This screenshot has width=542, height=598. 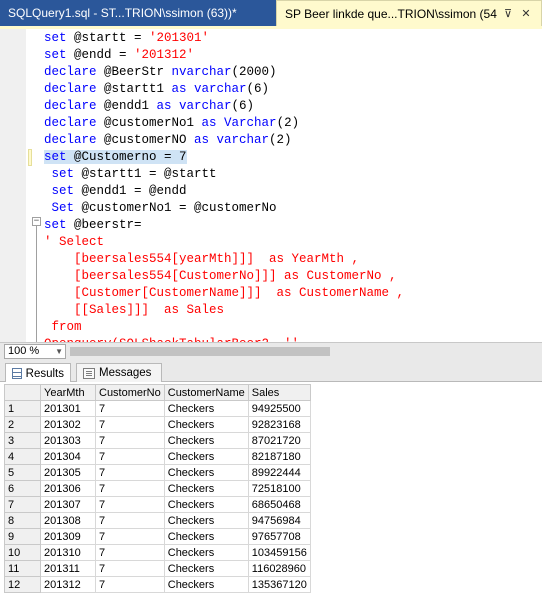 I want to click on horizontal-scrollbar, so click(x=305, y=351).